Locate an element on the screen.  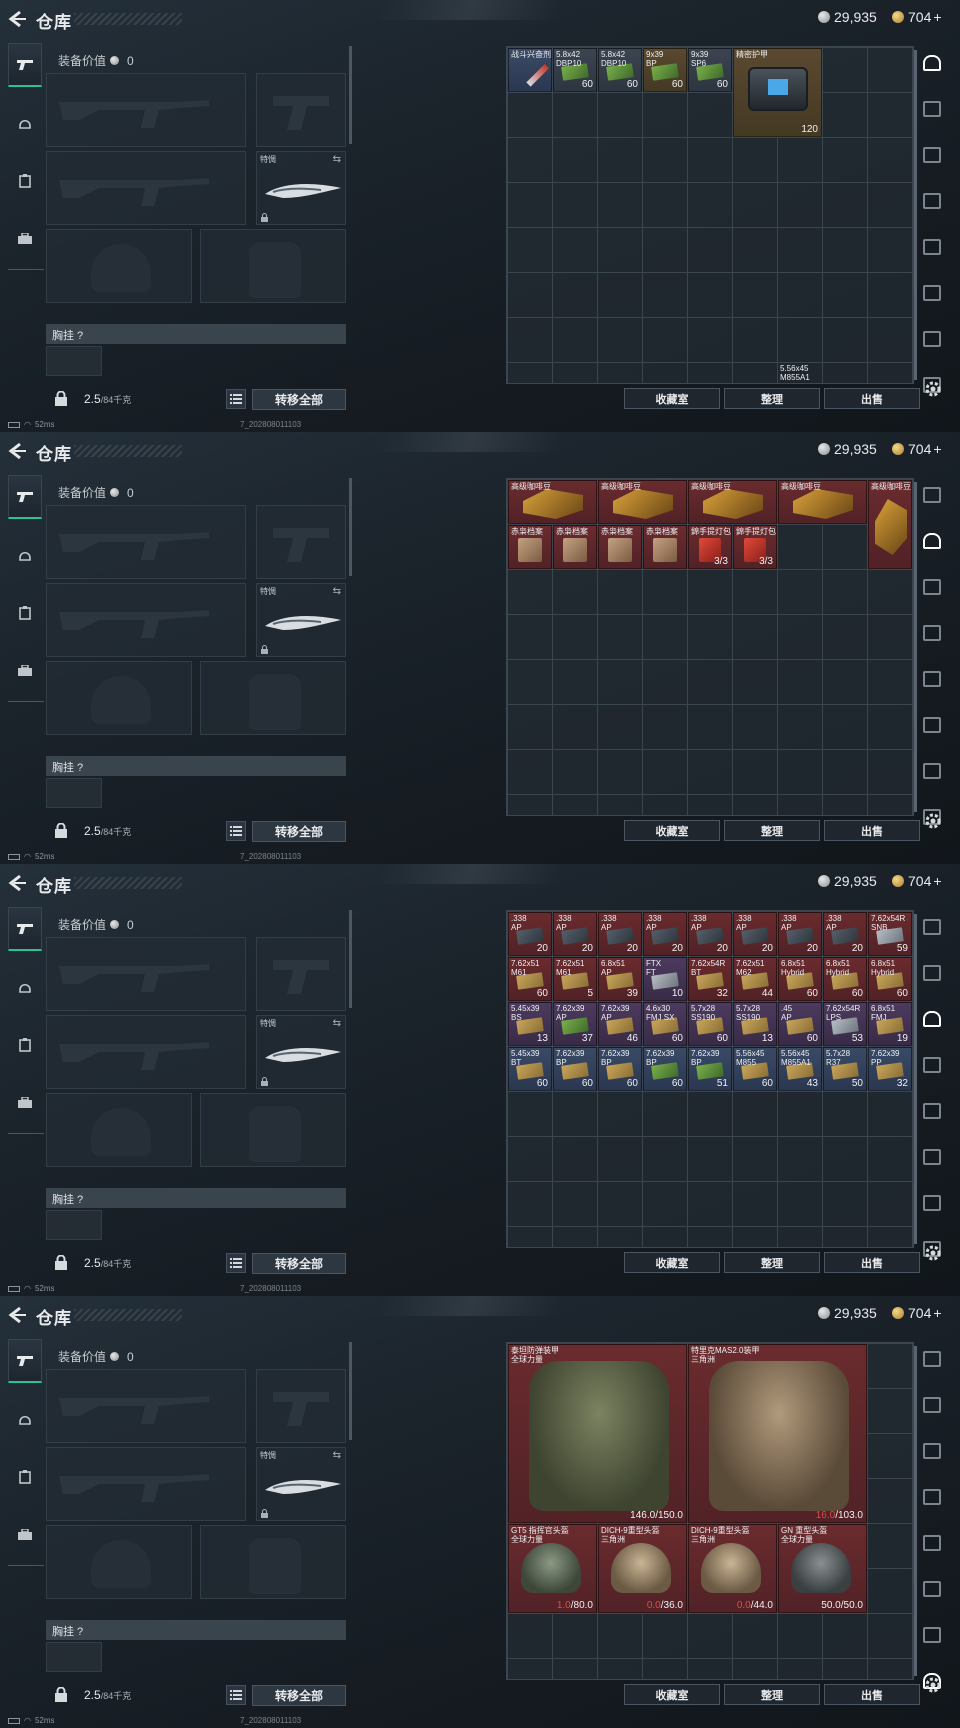
gold-currency: 704 + is located at coordinates (917, 1313).